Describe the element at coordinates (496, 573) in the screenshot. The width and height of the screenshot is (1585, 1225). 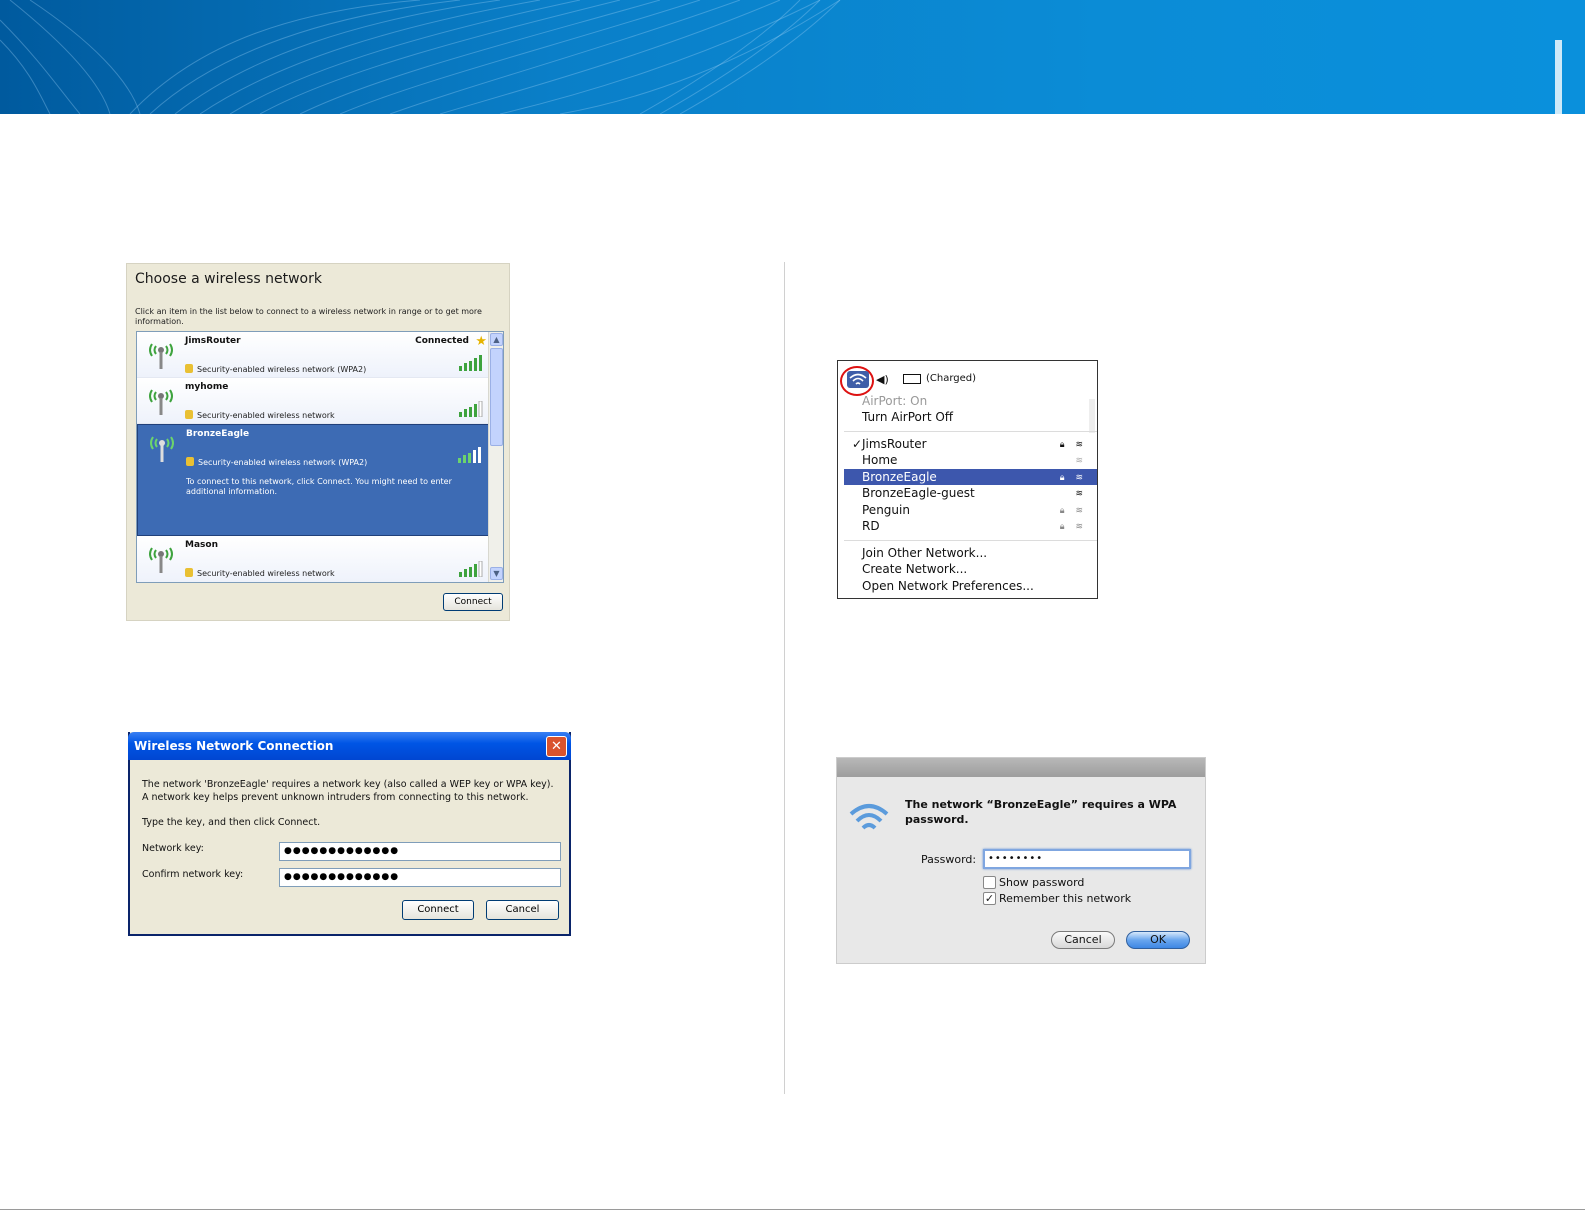
I see `scroll-down-icon: ▼` at that location.